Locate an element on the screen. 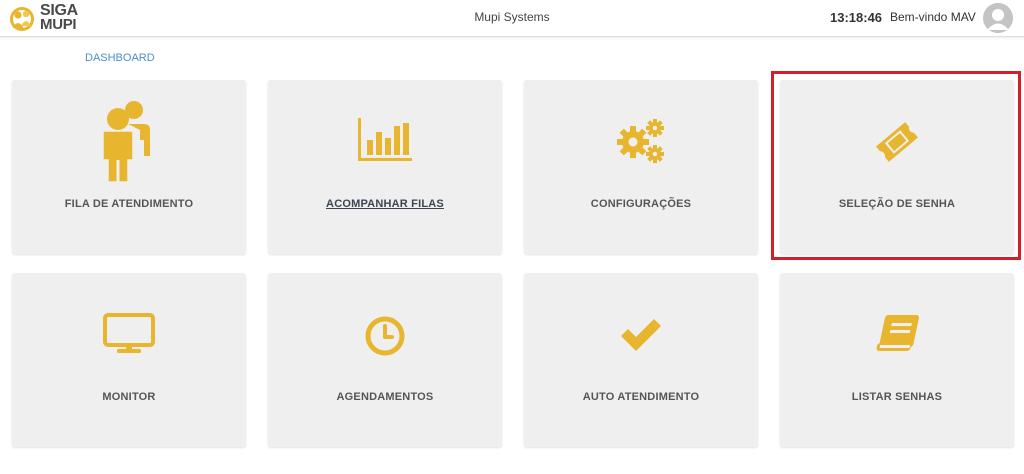 The image size is (1024, 474). tile-monitor: MONITOR is located at coordinates (129, 360).